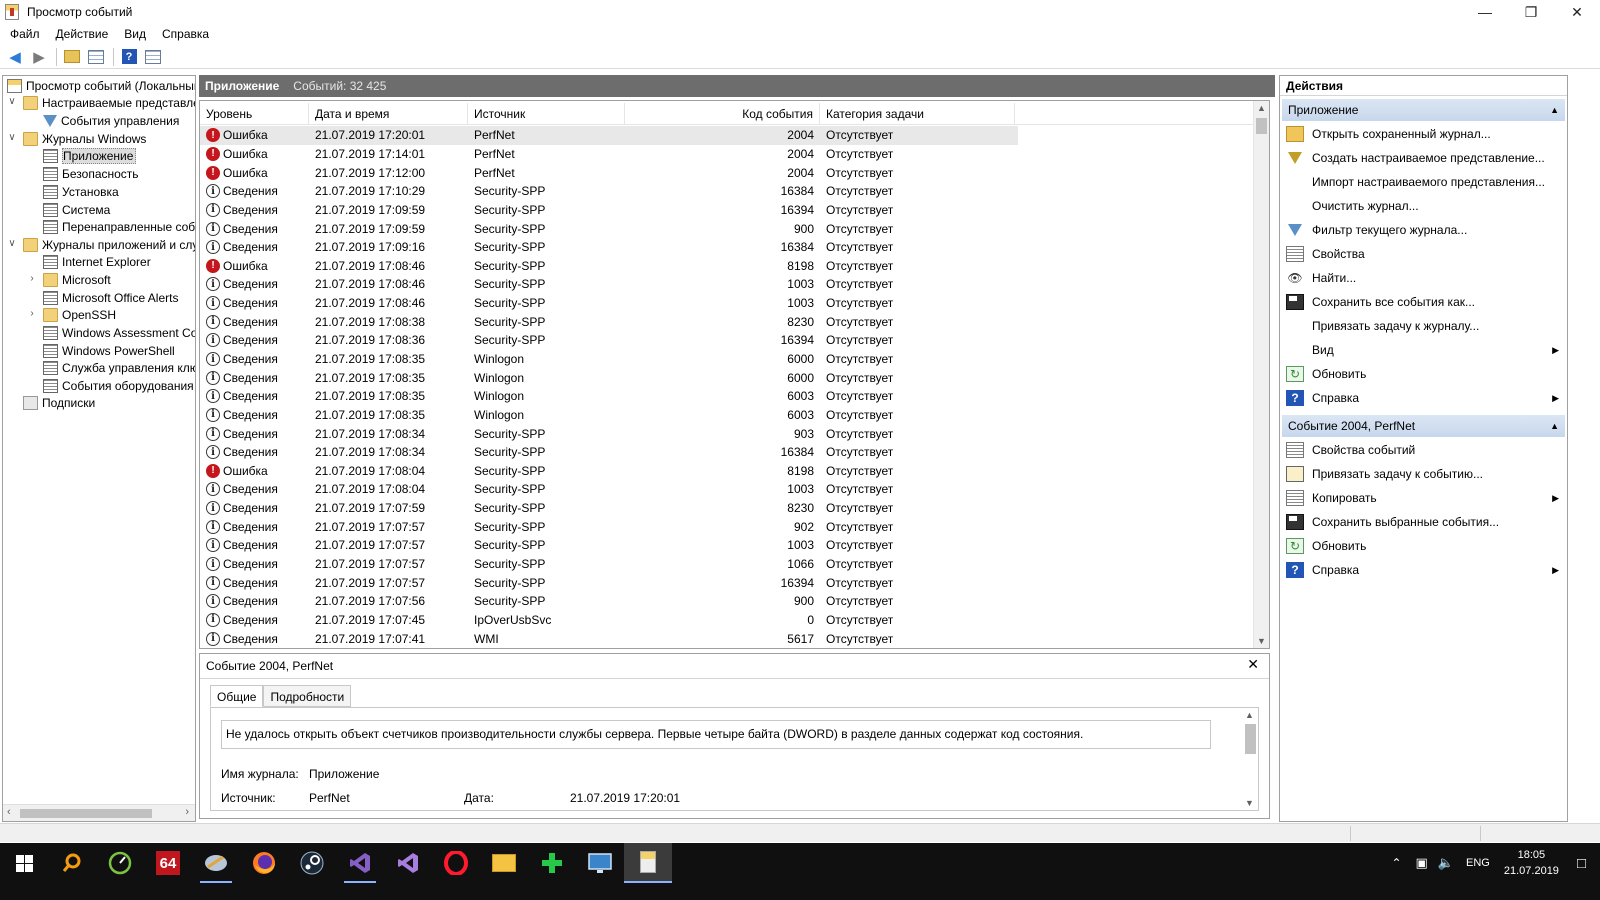  What do you see at coordinates (408, 863) in the screenshot?
I see `visual-studio-2-icon` at bounding box center [408, 863].